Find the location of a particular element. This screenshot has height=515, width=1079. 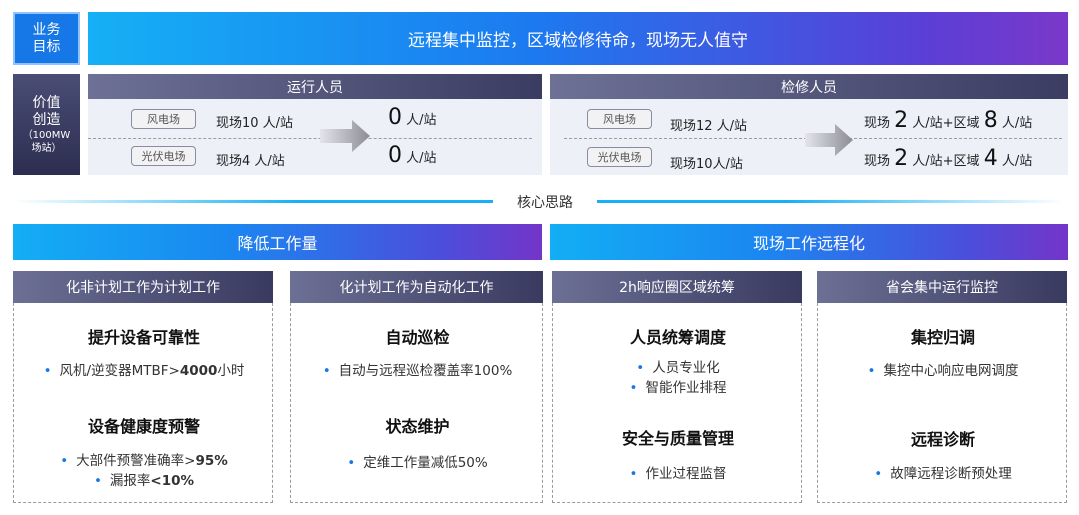

card4-b2: 故障远程诊断预处理 is located at coordinates (951, 474).